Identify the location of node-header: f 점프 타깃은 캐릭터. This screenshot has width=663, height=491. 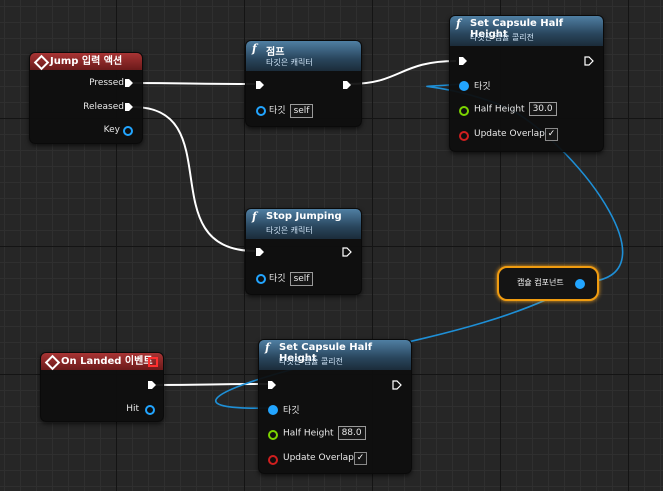
(303, 56).